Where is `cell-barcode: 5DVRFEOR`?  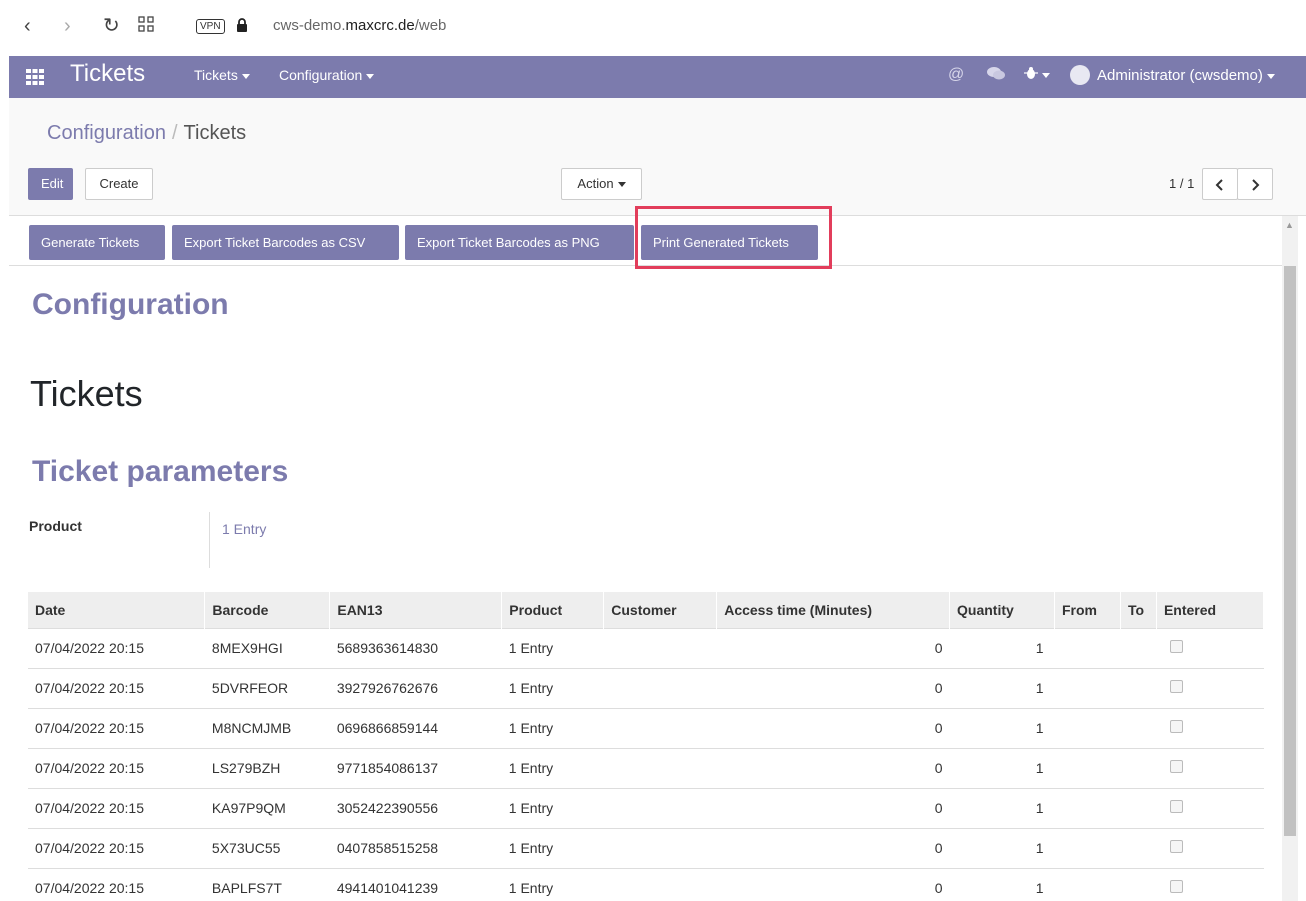
cell-barcode: 5DVRFEOR is located at coordinates (267, 687).